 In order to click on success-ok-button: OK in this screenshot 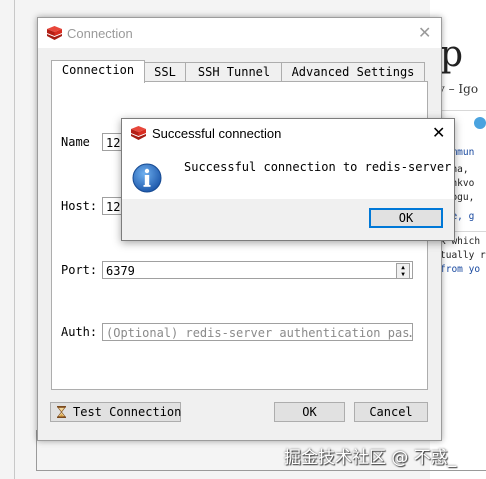, I will do `click(406, 218)`.